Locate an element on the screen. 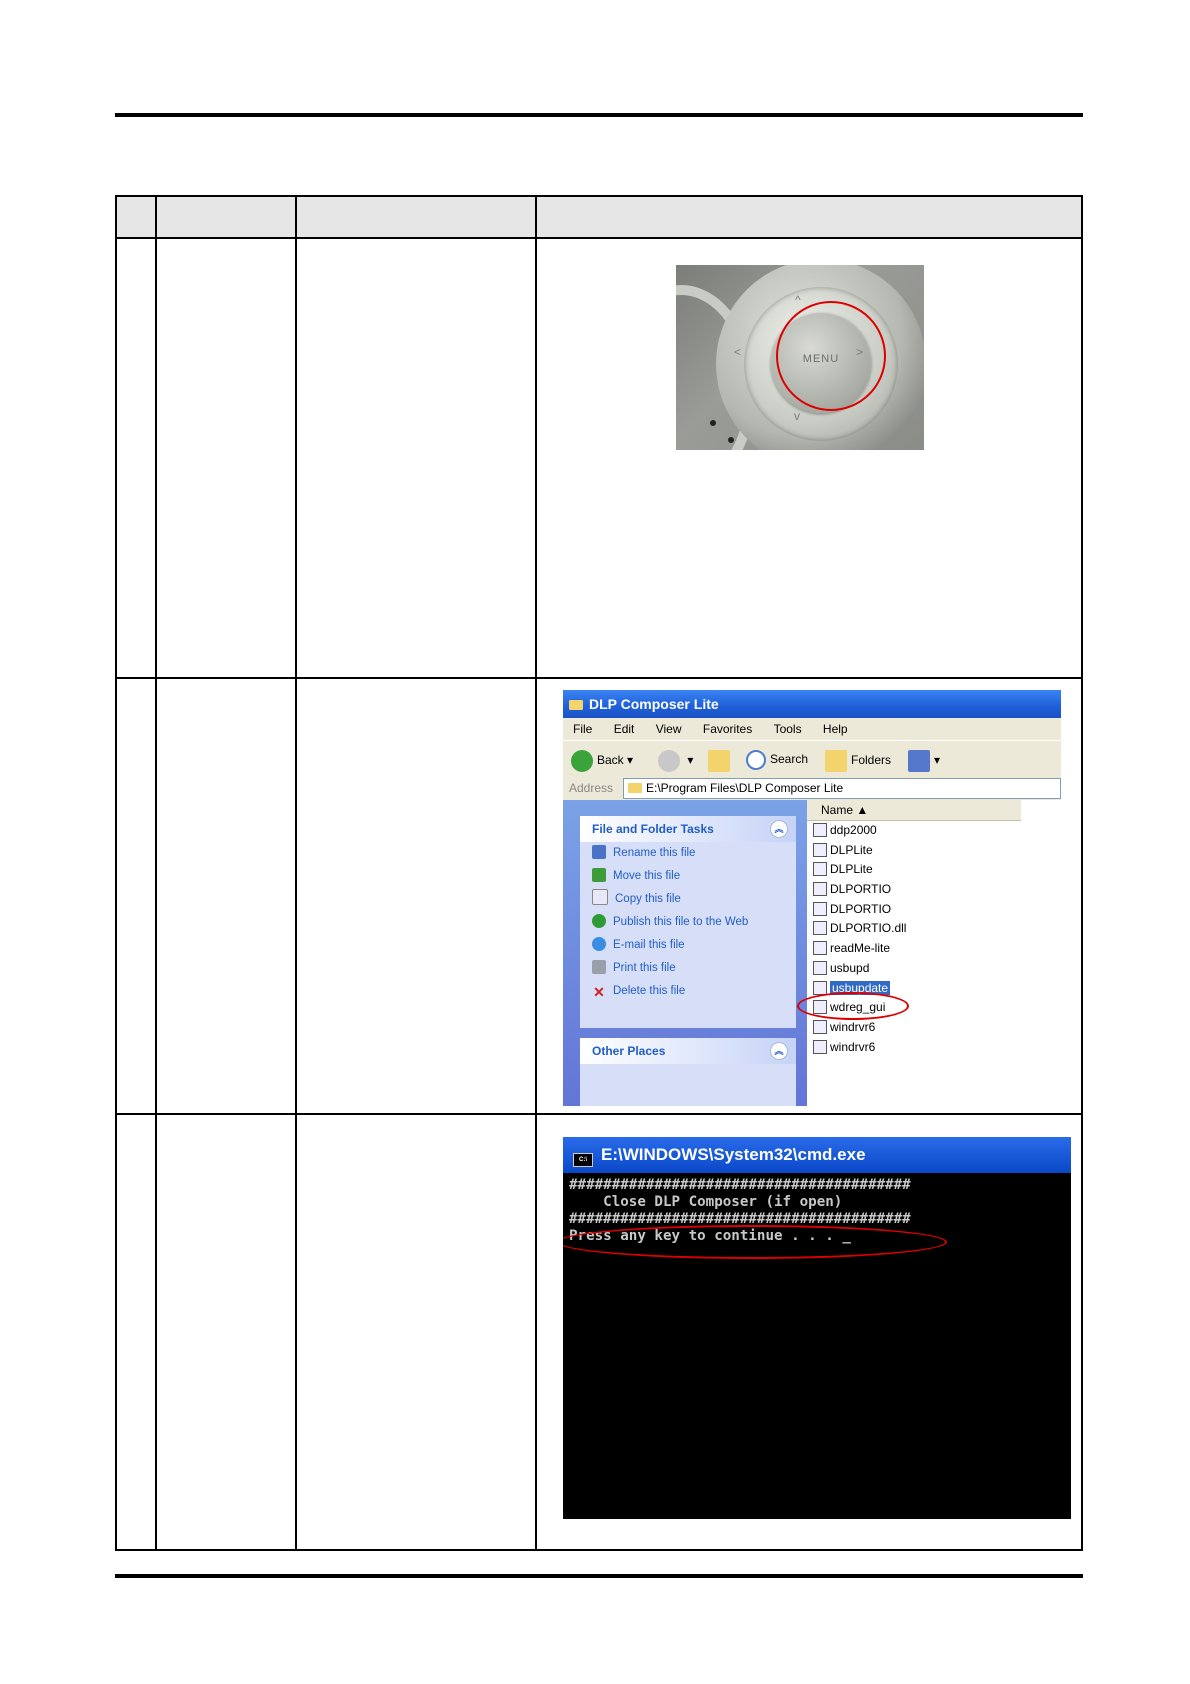 This screenshot has height=1684, width=1190. views-icon is located at coordinates (919, 761).